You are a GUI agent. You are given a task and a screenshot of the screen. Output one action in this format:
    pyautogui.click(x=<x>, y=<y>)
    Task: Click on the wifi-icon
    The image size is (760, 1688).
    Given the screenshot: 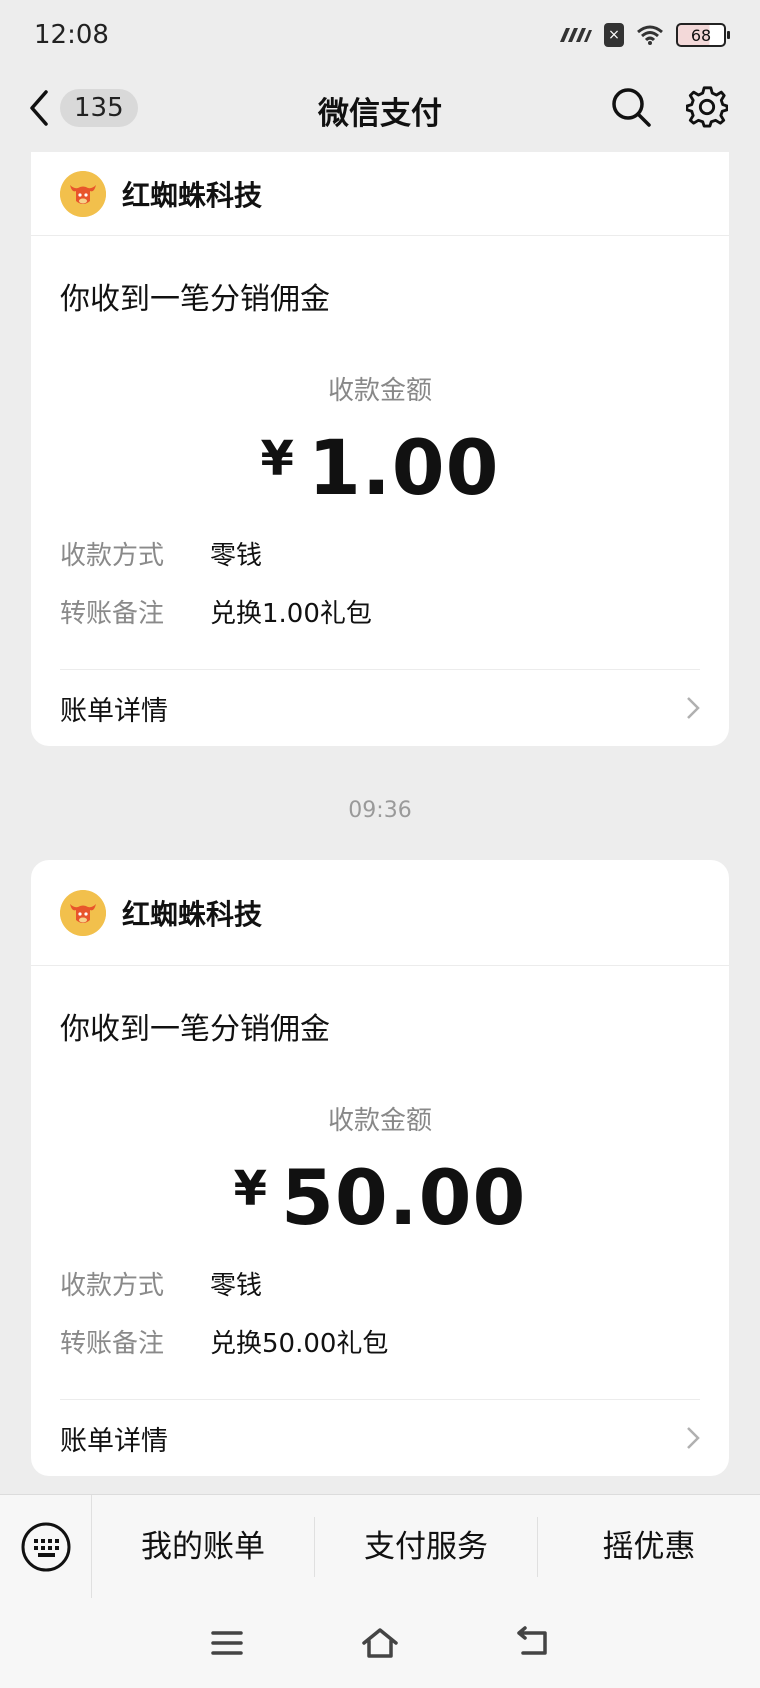 What is the action you would take?
    pyautogui.click(x=650, y=35)
    